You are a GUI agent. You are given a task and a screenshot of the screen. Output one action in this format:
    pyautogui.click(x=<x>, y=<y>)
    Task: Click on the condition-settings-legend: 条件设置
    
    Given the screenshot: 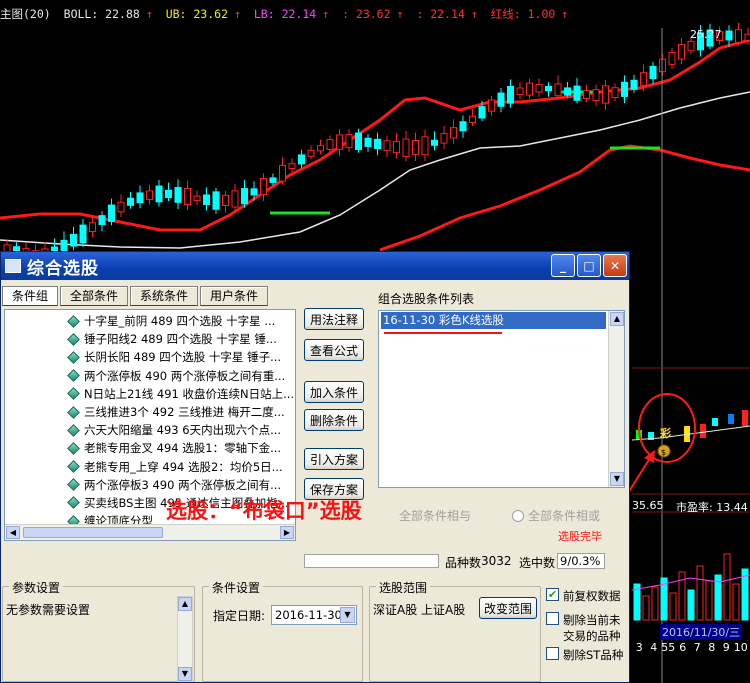 What is the action you would take?
    pyautogui.click(x=236, y=587)
    